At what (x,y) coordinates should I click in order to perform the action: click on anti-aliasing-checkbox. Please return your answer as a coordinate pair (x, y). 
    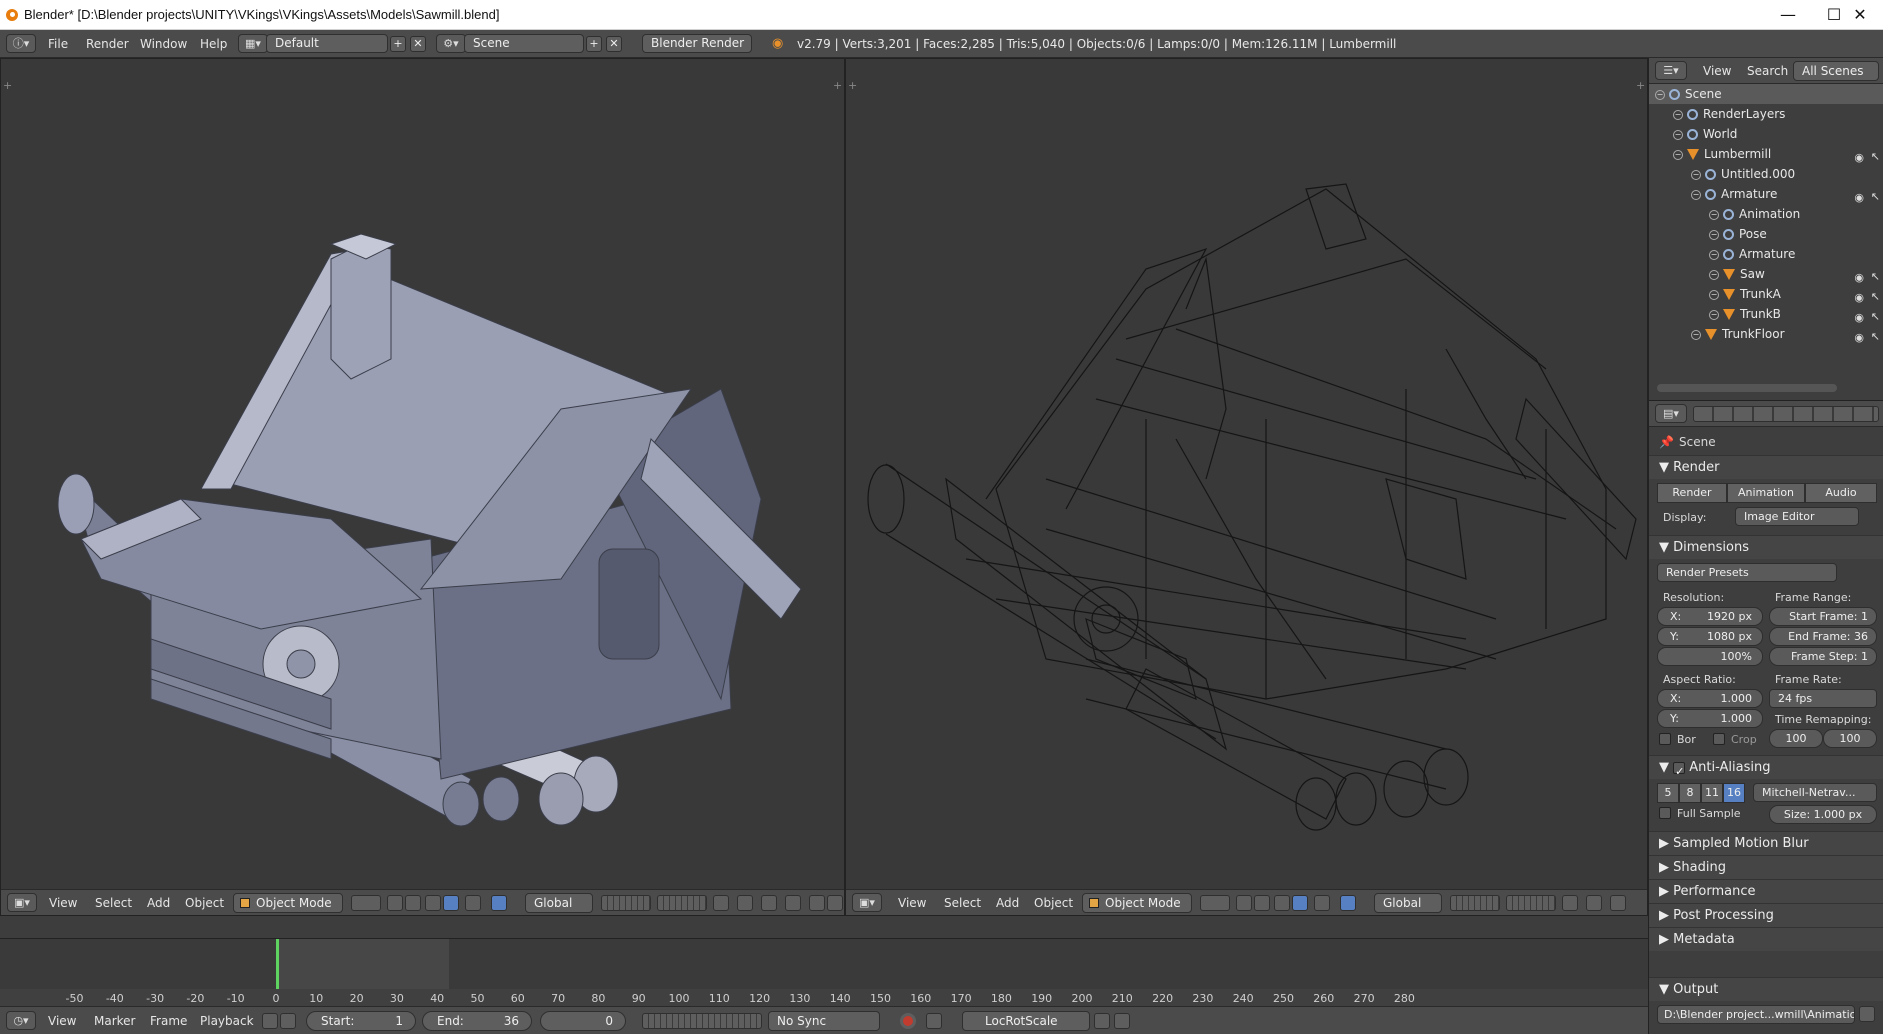
    Looking at the image, I should click on (1679, 772).